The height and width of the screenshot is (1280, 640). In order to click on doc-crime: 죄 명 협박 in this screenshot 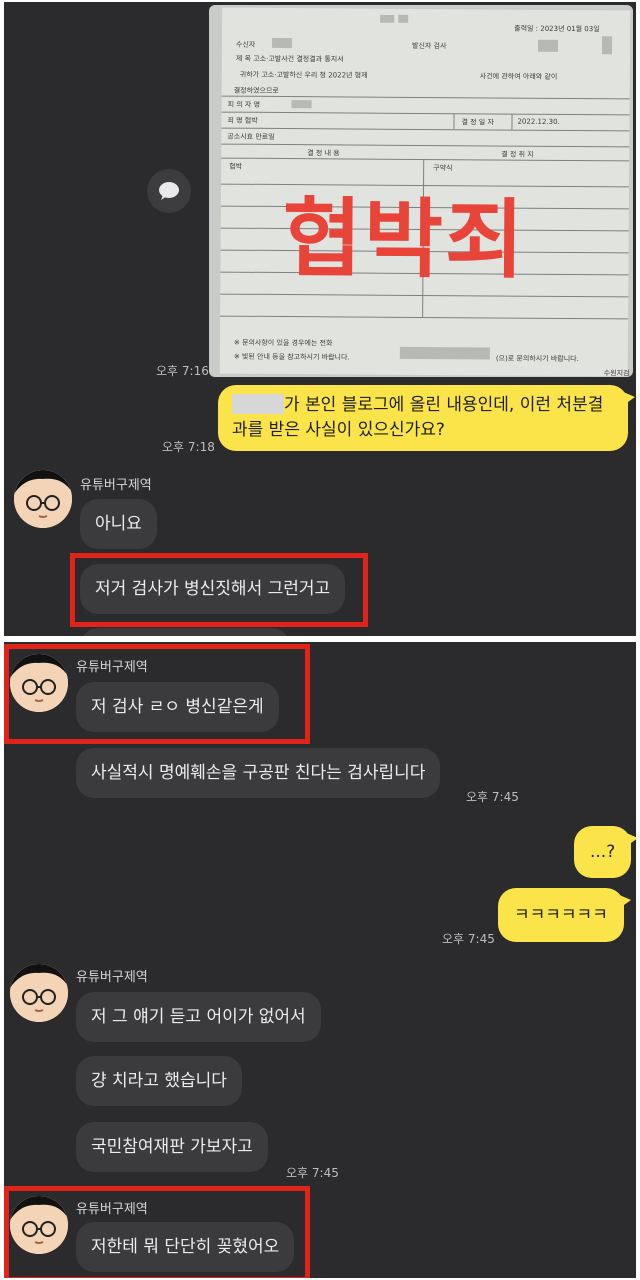, I will do `click(242, 120)`.